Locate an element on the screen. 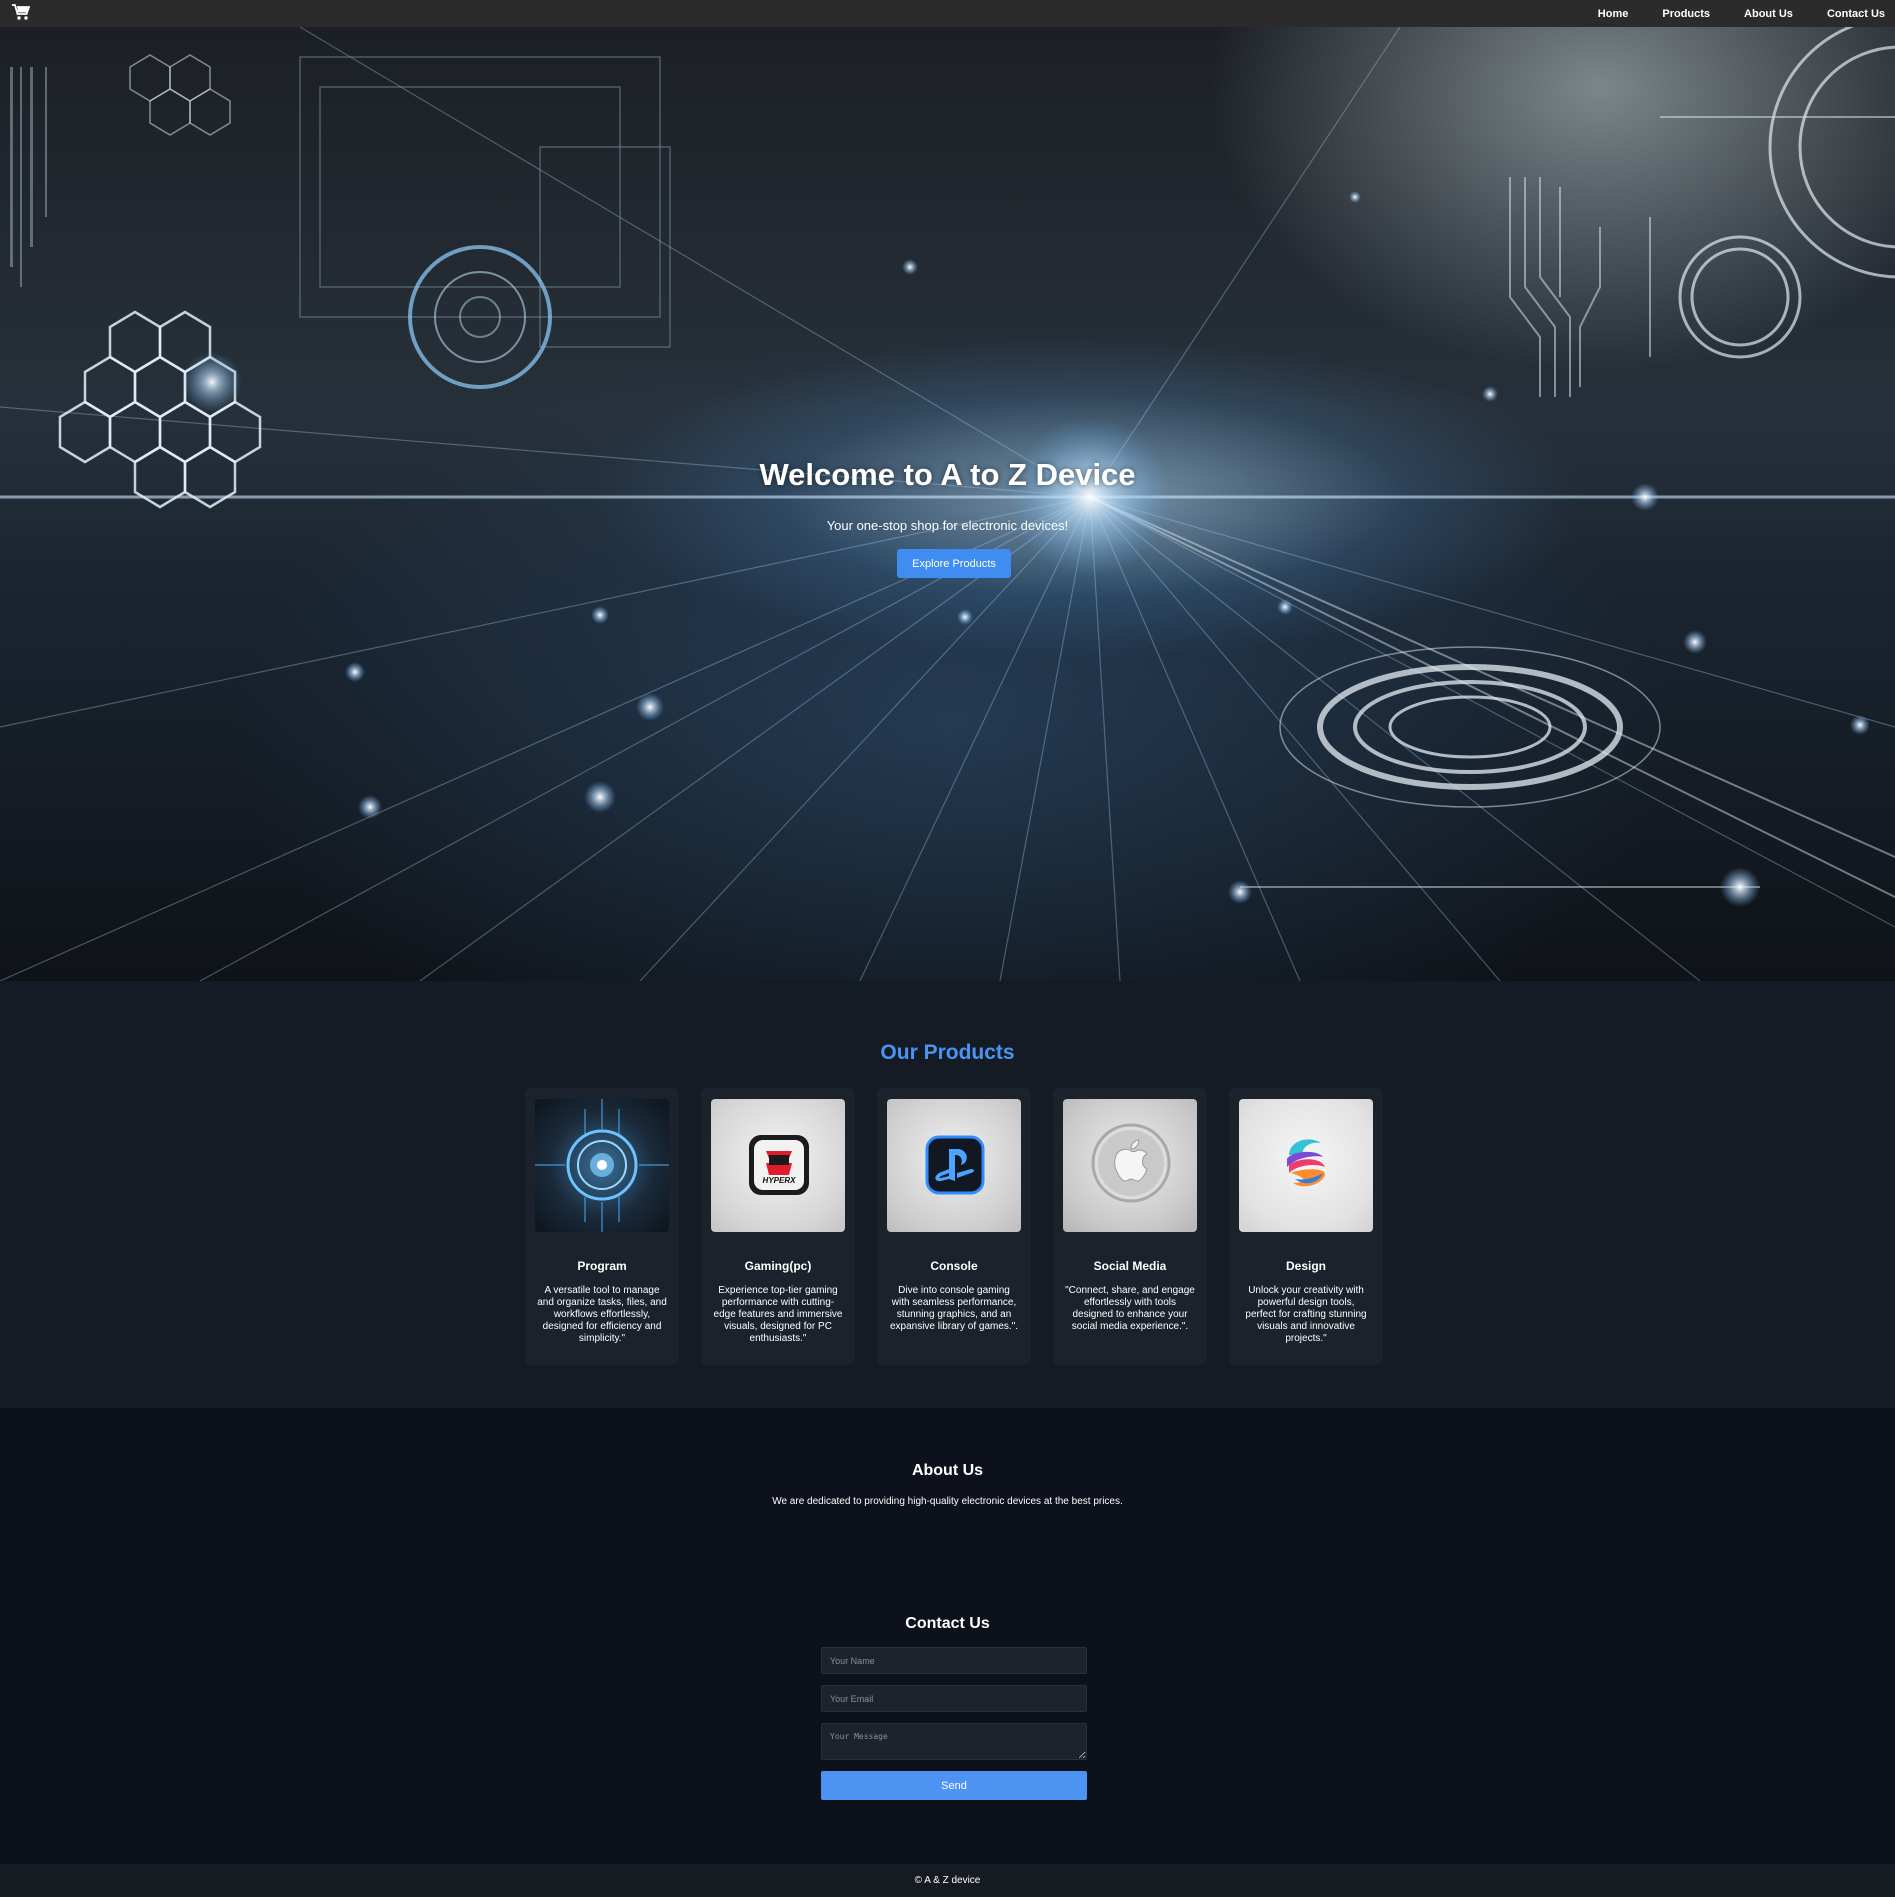 The width and height of the screenshot is (1895, 1897). circuit-chip-icon is located at coordinates (602, 1165).